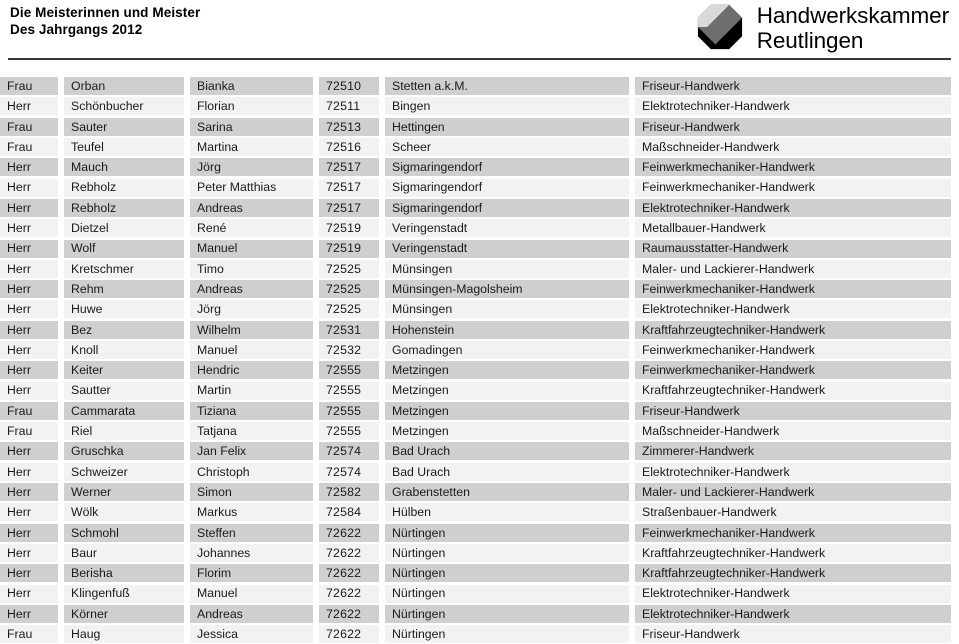 The height and width of the screenshot is (644, 959). What do you see at coordinates (479, 59) in the screenshot?
I see `header-divider` at bounding box center [479, 59].